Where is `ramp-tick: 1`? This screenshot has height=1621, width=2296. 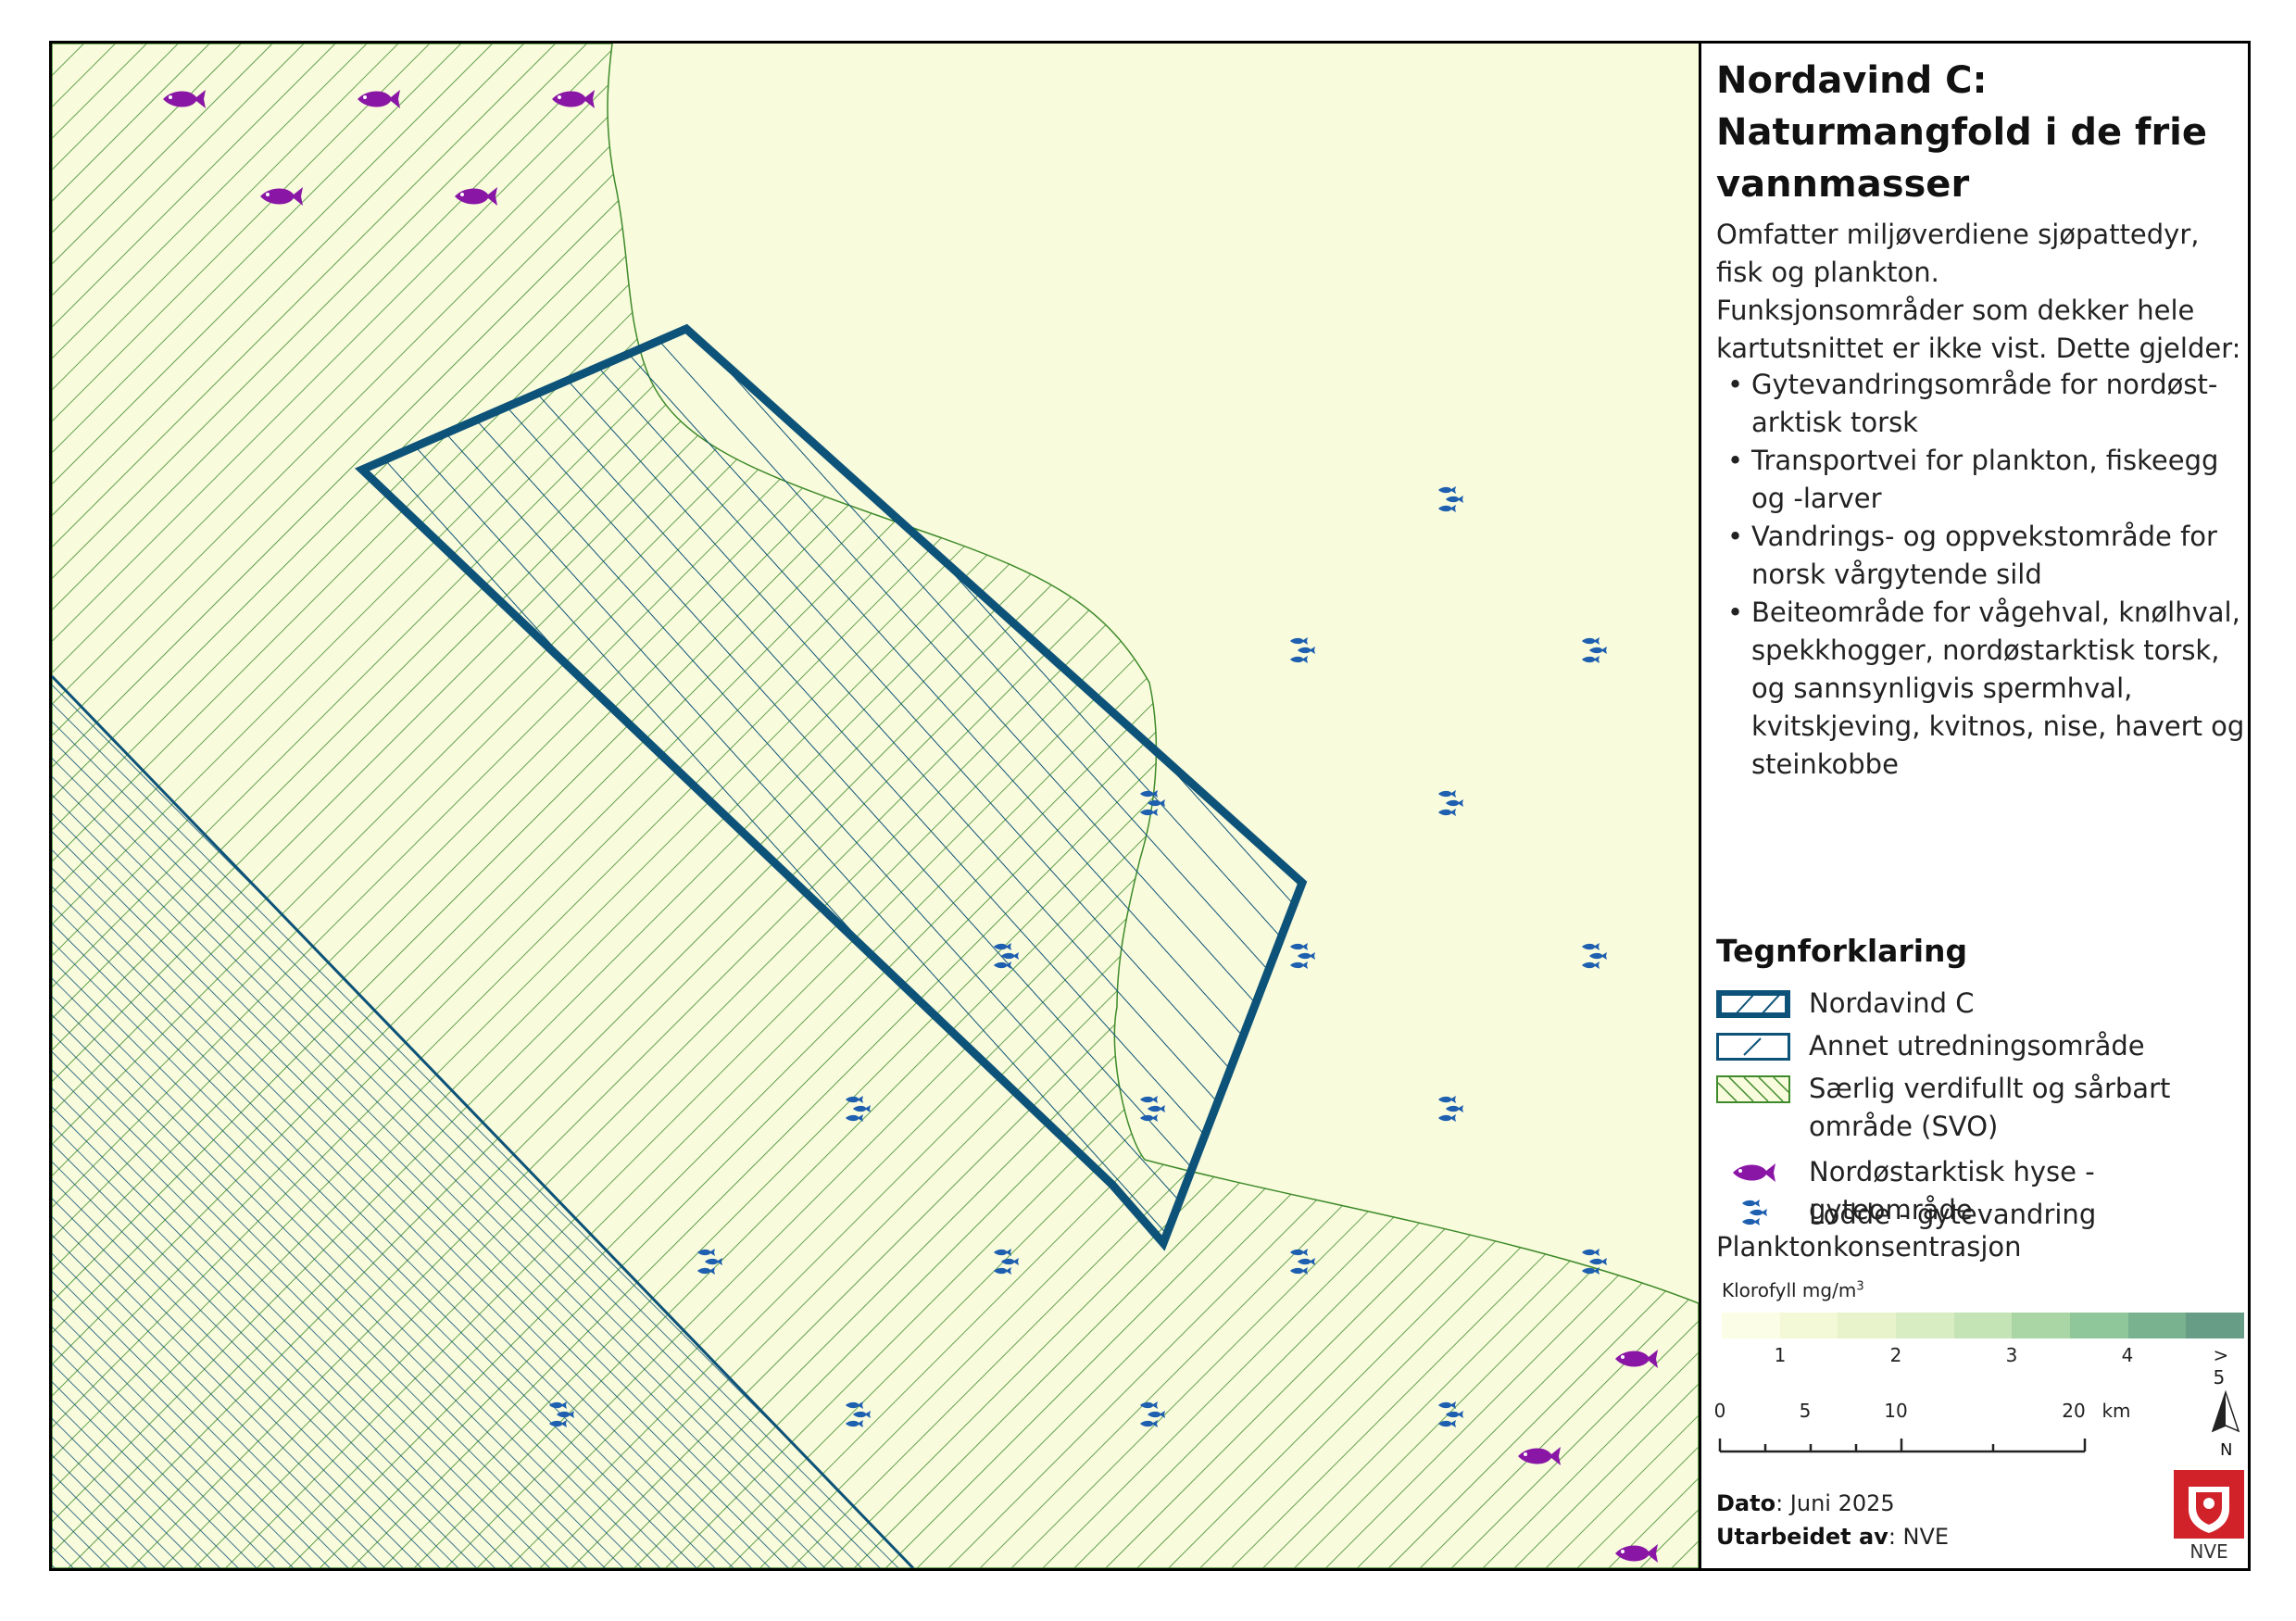
ramp-tick: 1 is located at coordinates (1780, 1355).